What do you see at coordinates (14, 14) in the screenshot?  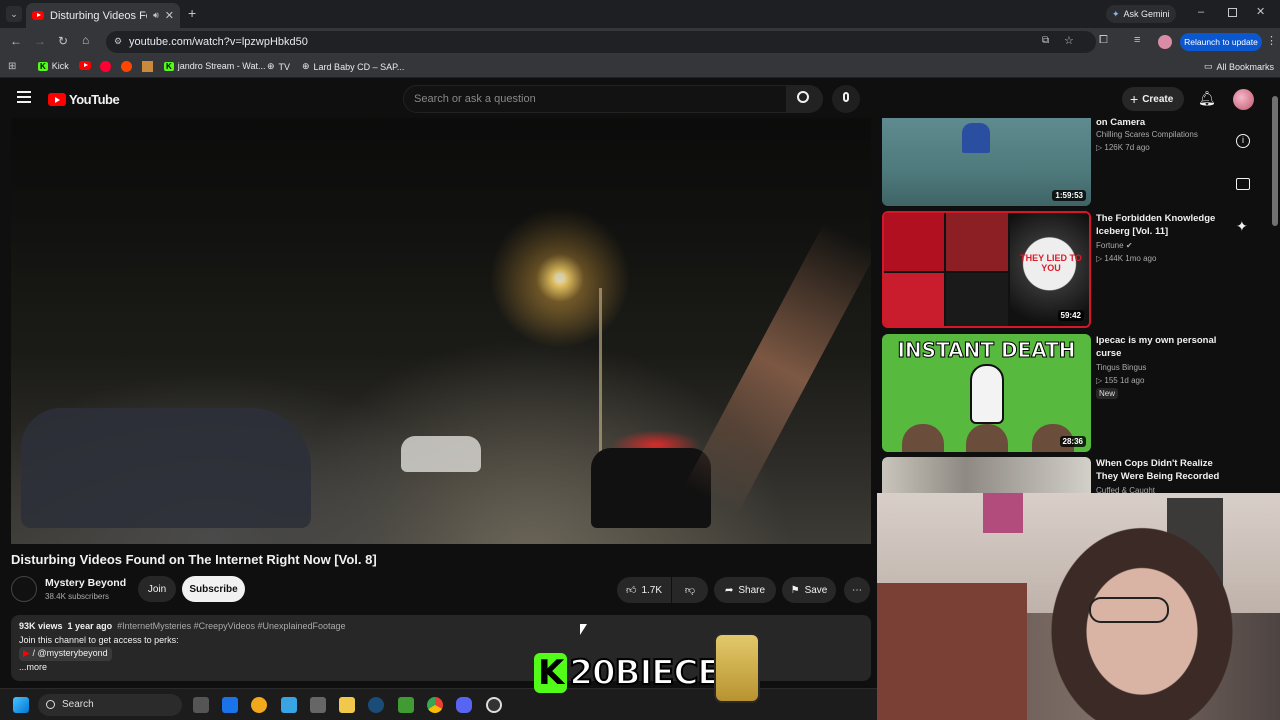 I see `tab-list-button: ⌄` at bounding box center [14, 14].